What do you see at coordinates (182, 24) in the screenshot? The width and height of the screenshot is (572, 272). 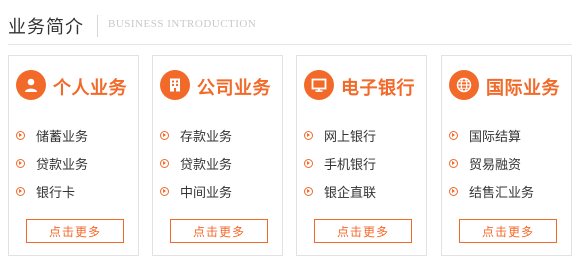 I see `section-subtitle: BUSINESS INTRODUCTION` at bounding box center [182, 24].